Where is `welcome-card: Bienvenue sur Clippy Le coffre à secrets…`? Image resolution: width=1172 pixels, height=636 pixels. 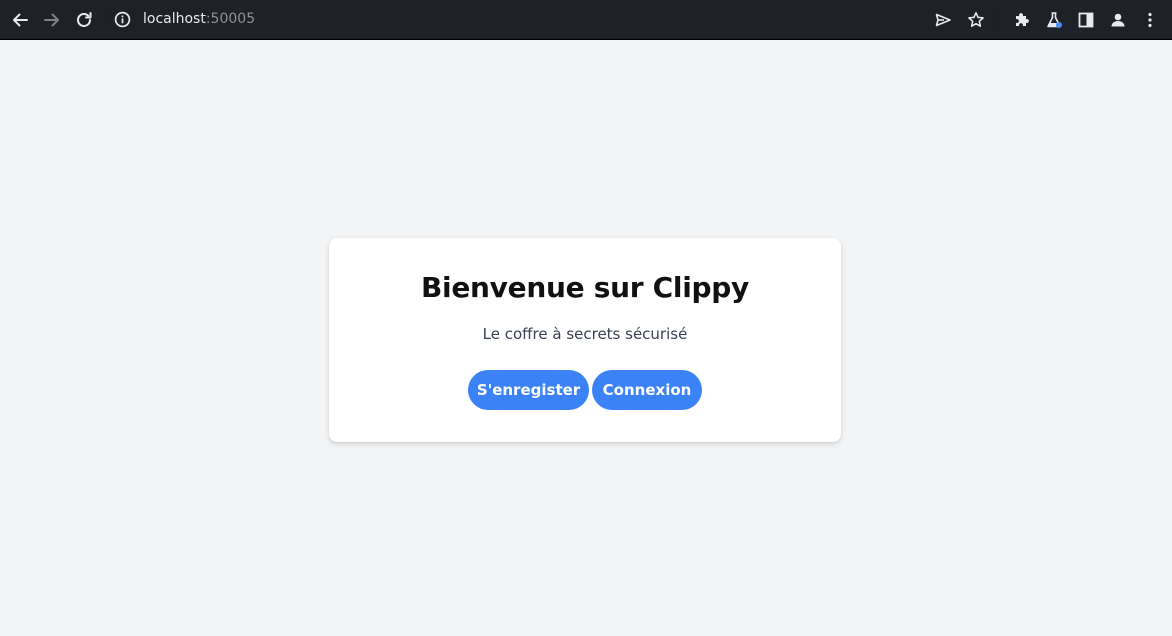
welcome-card: Bienvenue sur Clippy Le coffre à secrets… is located at coordinates (585, 340).